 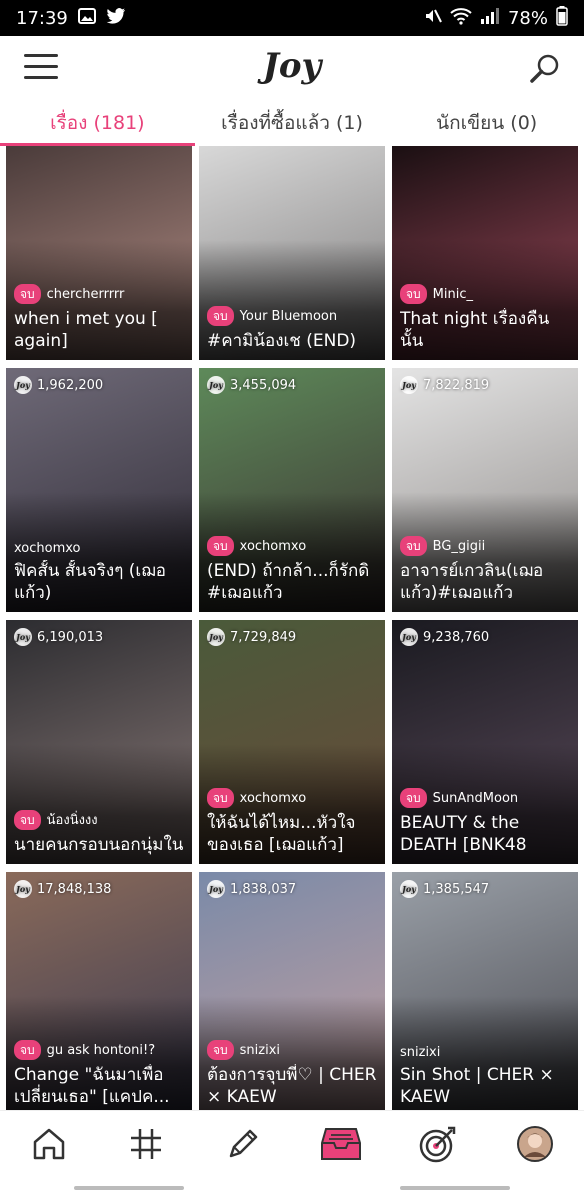 I want to click on view-count-text: 17,848,138, so click(x=74, y=889).